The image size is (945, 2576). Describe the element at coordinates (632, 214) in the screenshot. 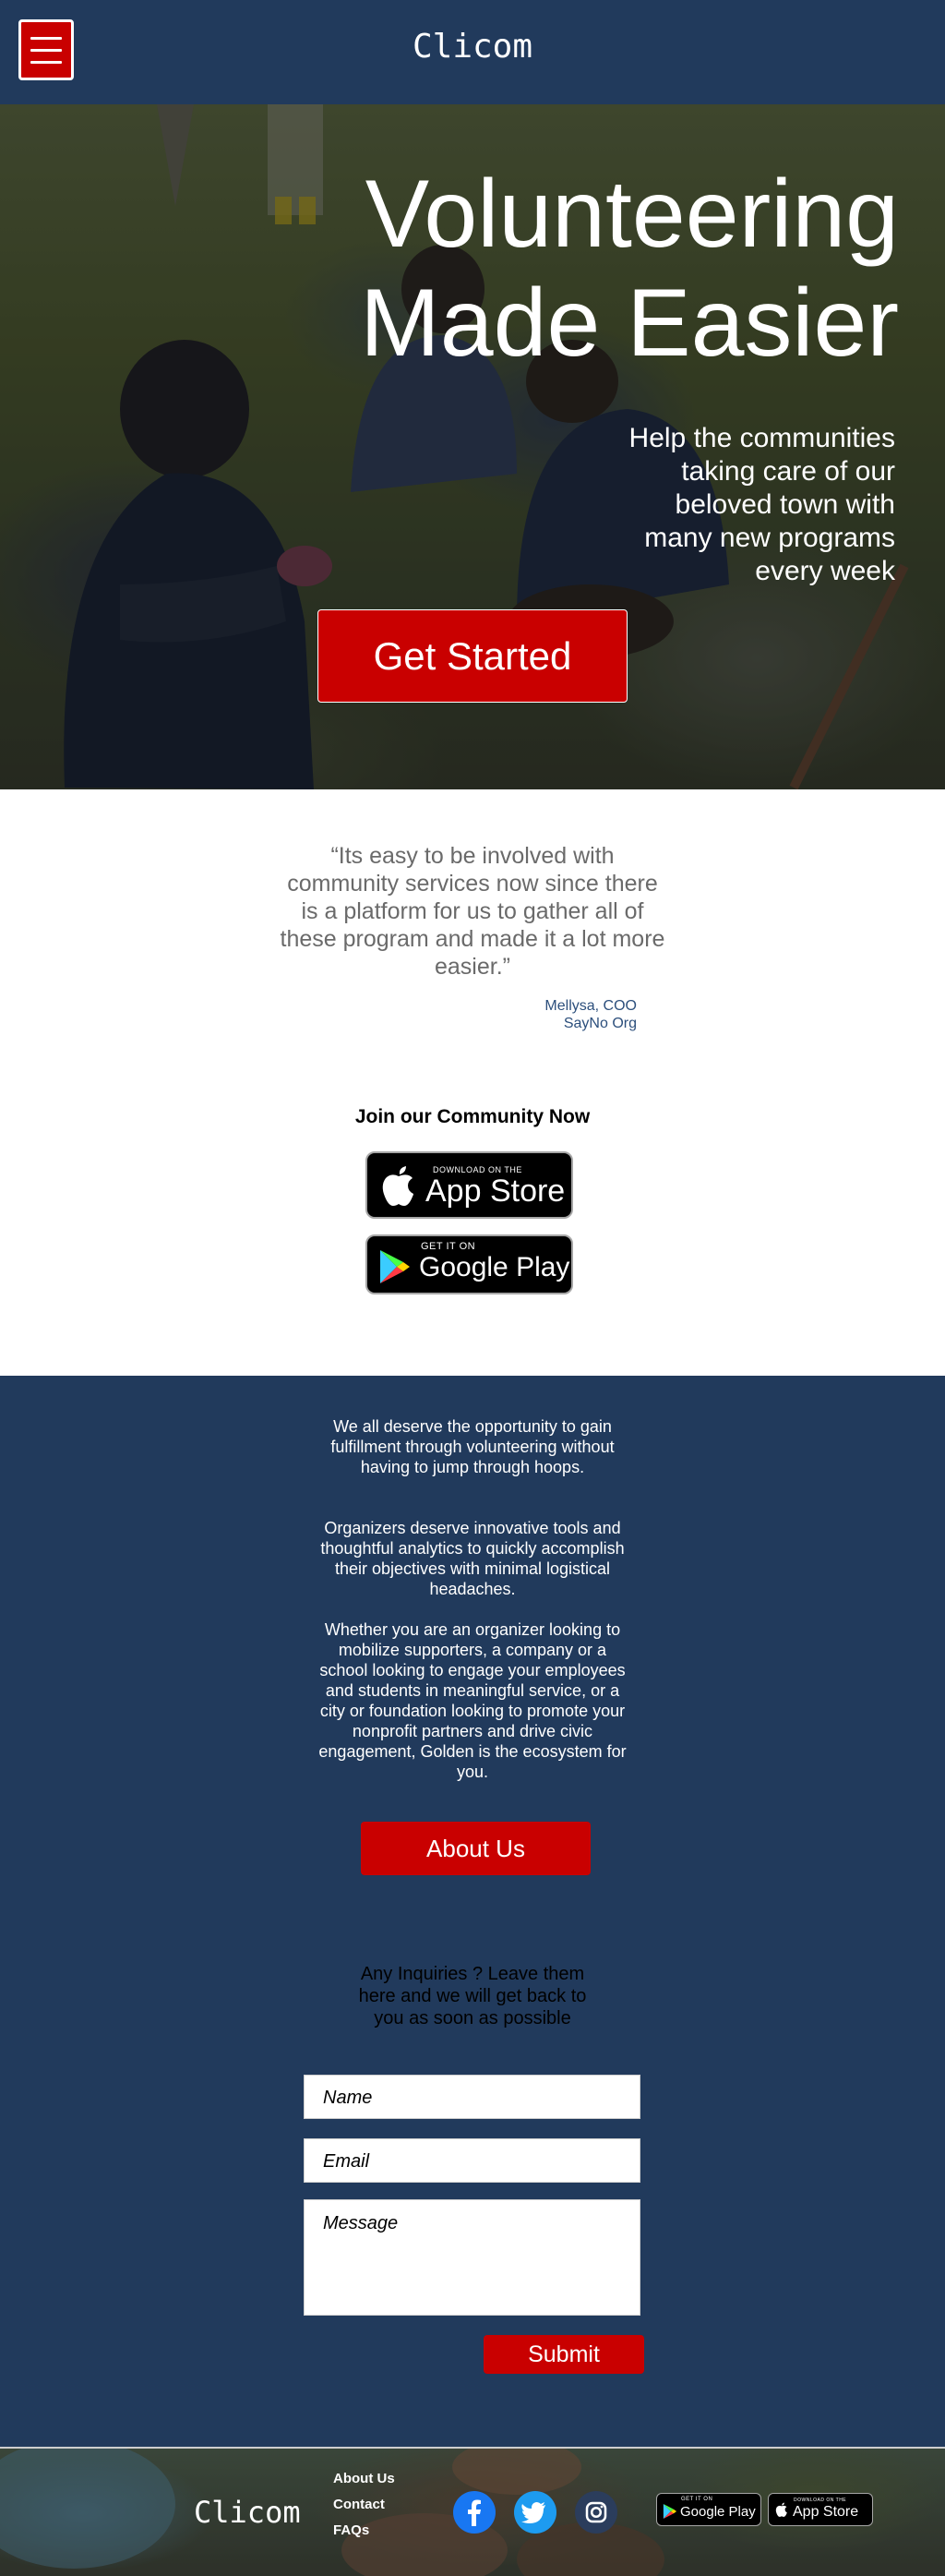

I see `hero-title-line-1: Volunteering` at that location.